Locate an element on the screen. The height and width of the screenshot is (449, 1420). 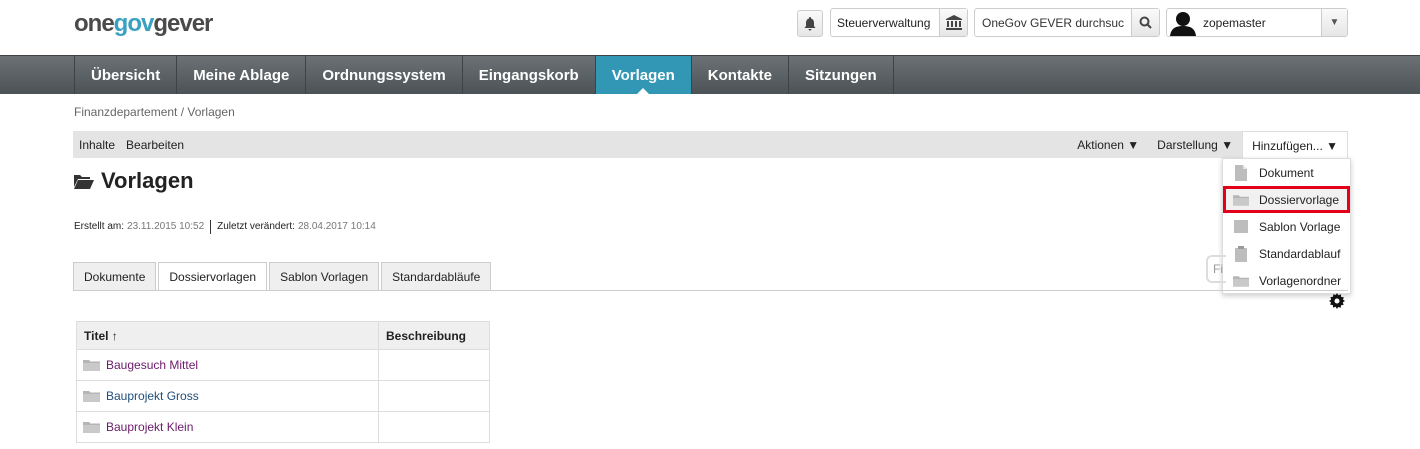
row-title-link: Bauprojekt Gross is located at coordinates (152, 396).